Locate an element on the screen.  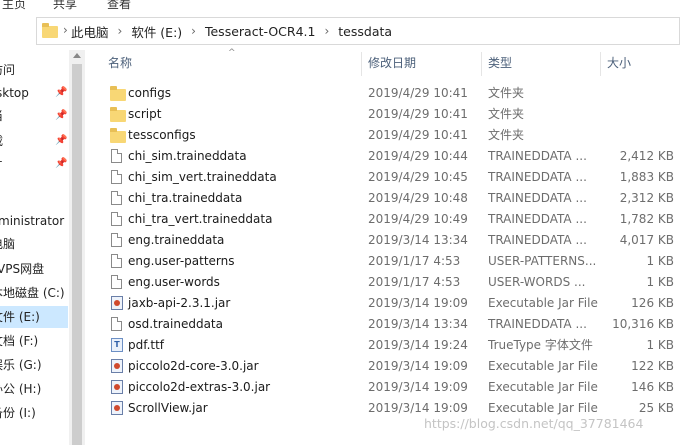
file-name: jaxb-api-2.3.1.jar is located at coordinates (179, 303).